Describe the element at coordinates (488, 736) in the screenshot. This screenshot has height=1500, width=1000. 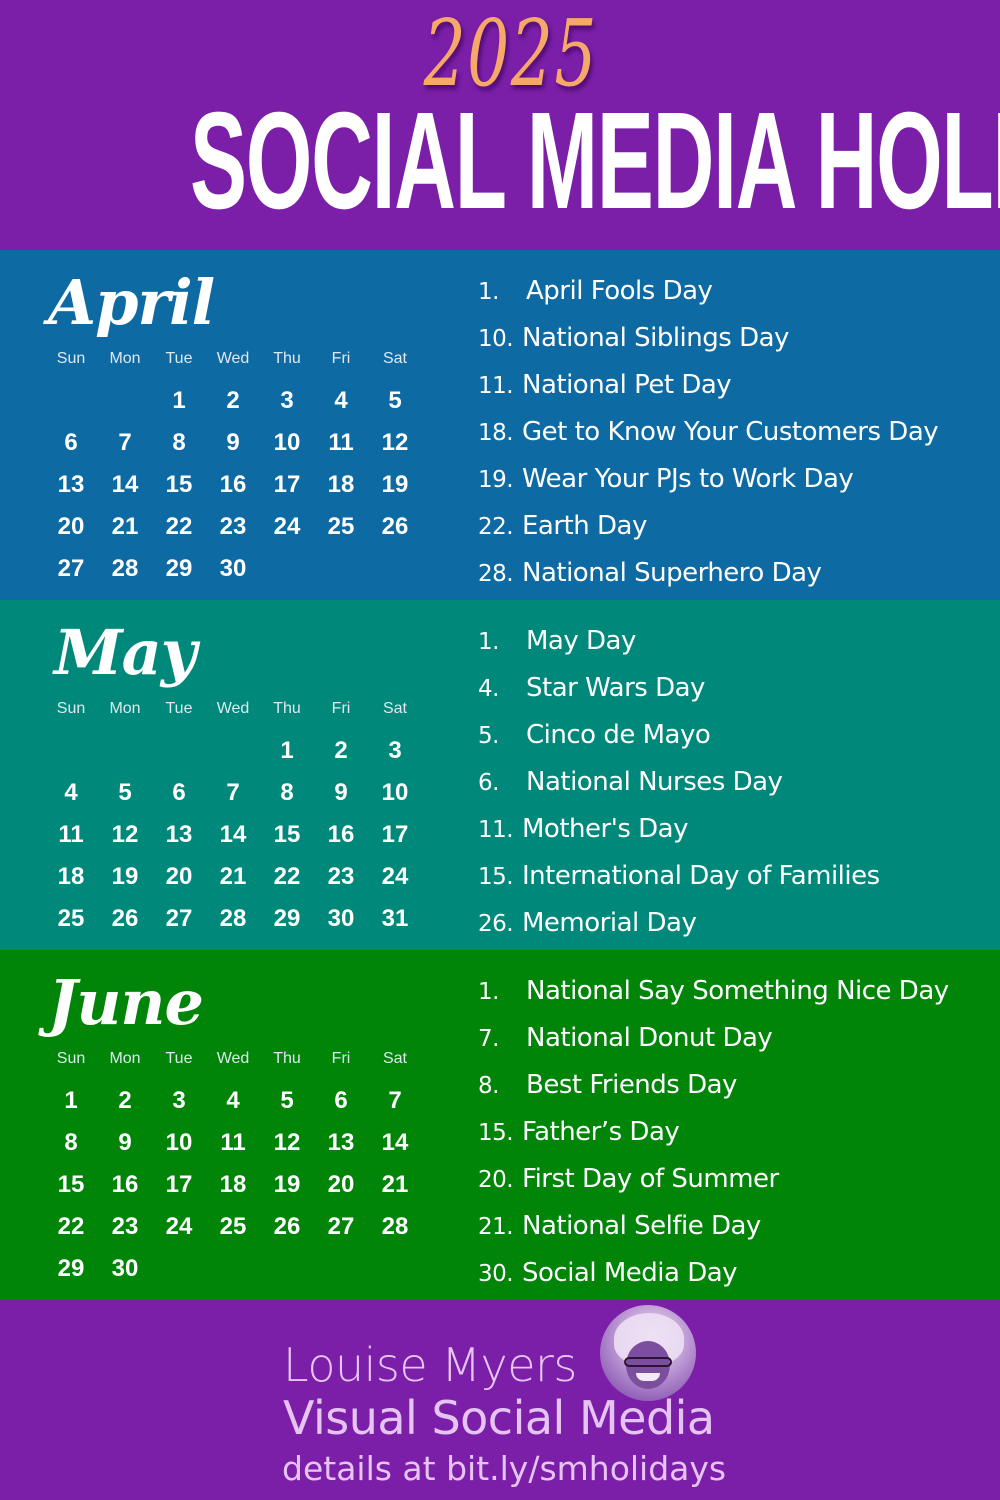
I see `holiday-date: 5.` at that location.